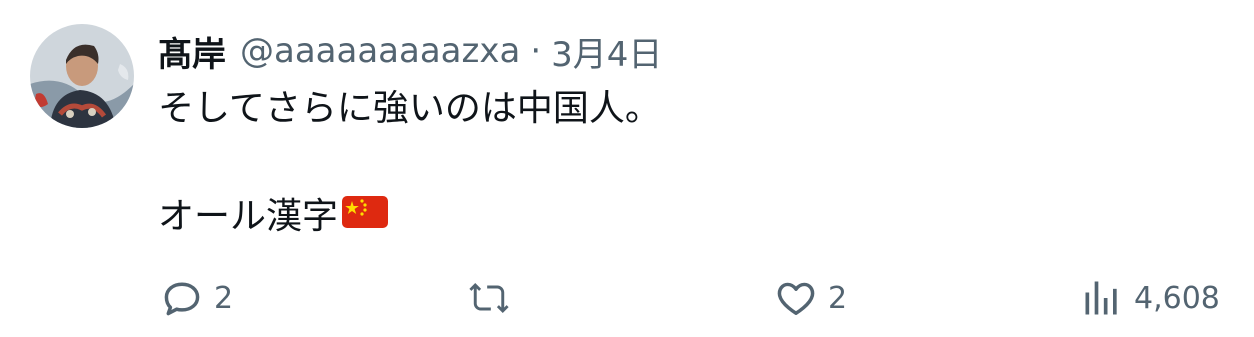  I want to click on reply-button: 2, so click(196, 298).